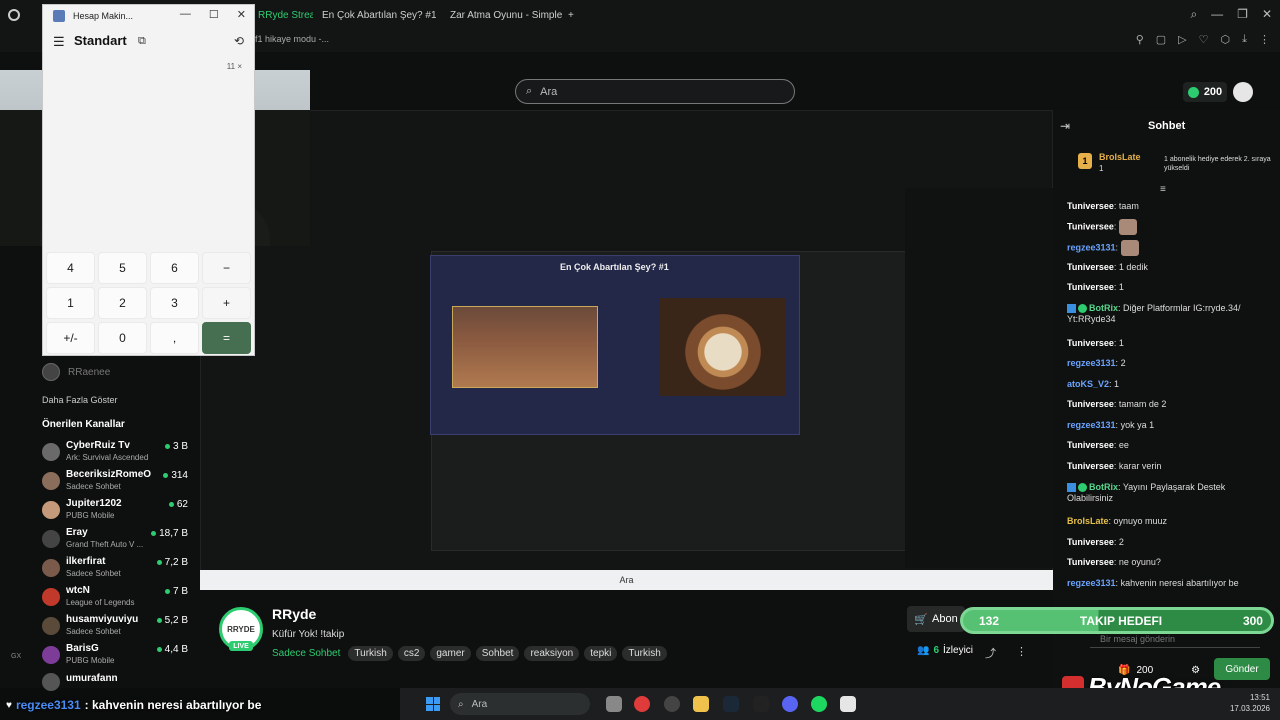 Image resolution: width=1280 pixels, height=720 pixels. I want to click on key-negate: +/-, so click(70, 338).